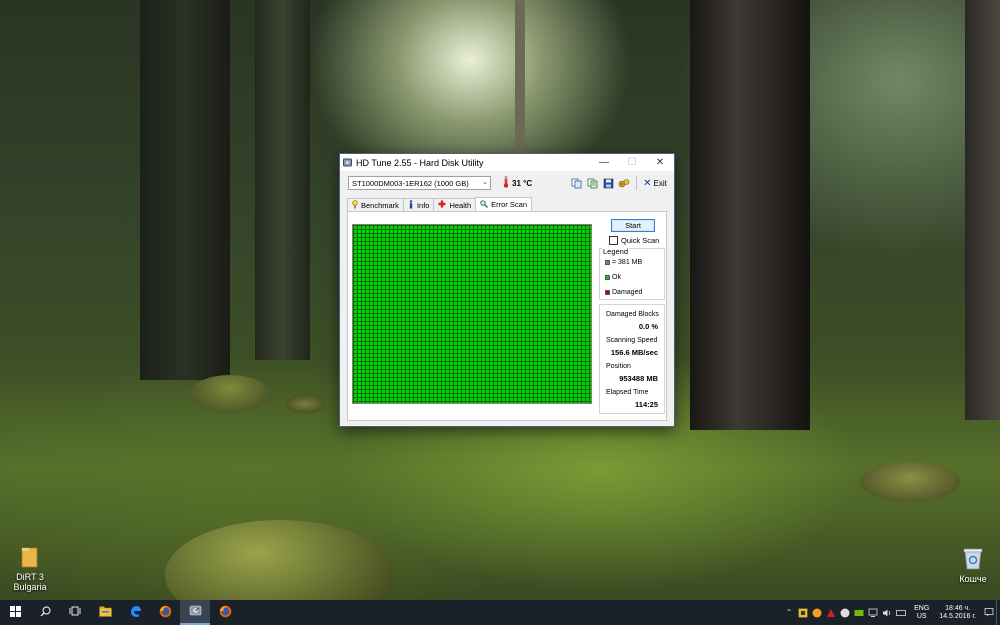 This screenshot has width=1000, height=625. Describe the element at coordinates (789, 612) in the screenshot. I see `show-hidden-icons-icon: ⌃` at that location.